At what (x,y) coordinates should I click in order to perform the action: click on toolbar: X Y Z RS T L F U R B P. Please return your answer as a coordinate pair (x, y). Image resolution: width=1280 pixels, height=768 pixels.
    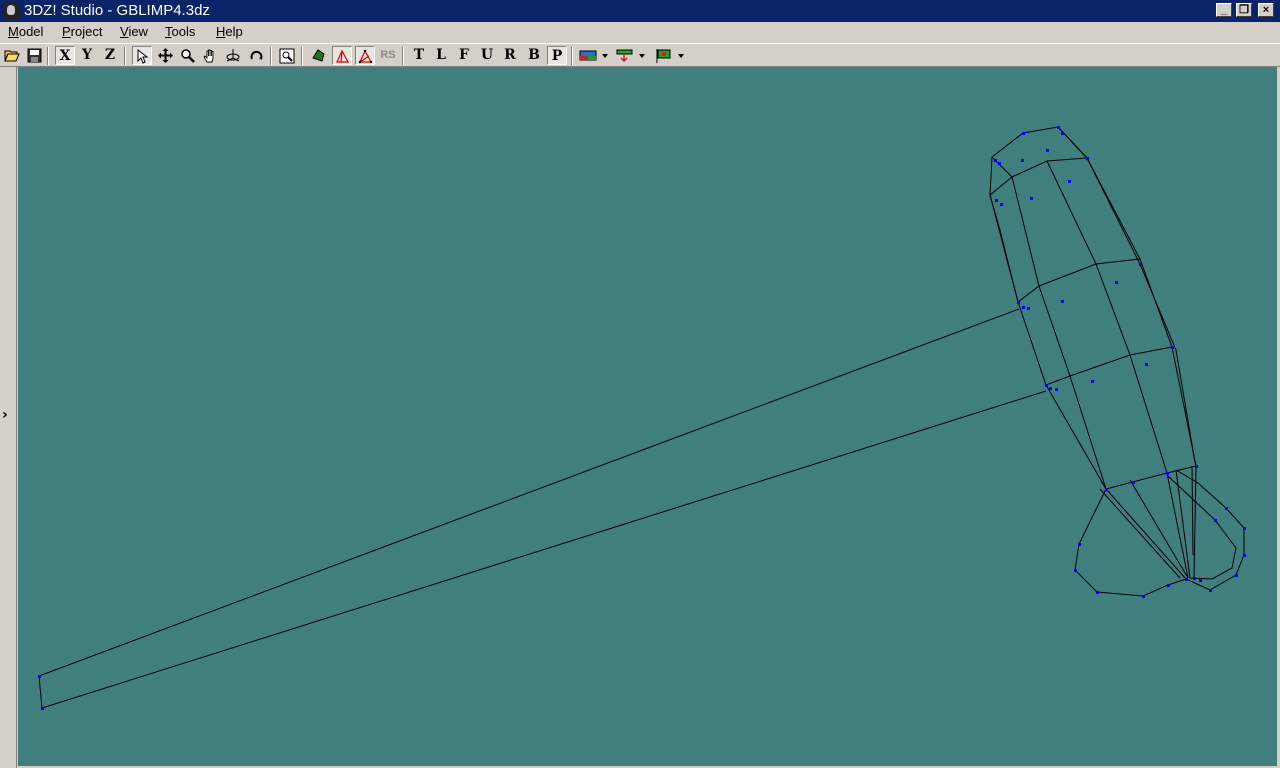
    Looking at the image, I should click on (640, 55).